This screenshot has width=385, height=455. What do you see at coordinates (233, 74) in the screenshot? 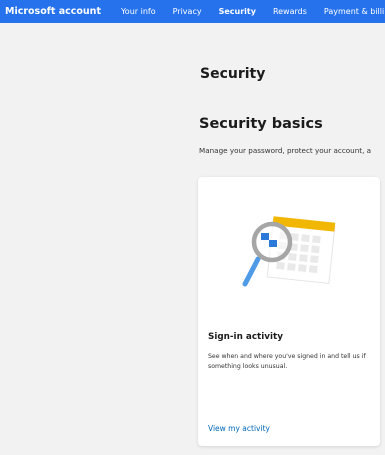
I see `page-title: Security` at bounding box center [233, 74].